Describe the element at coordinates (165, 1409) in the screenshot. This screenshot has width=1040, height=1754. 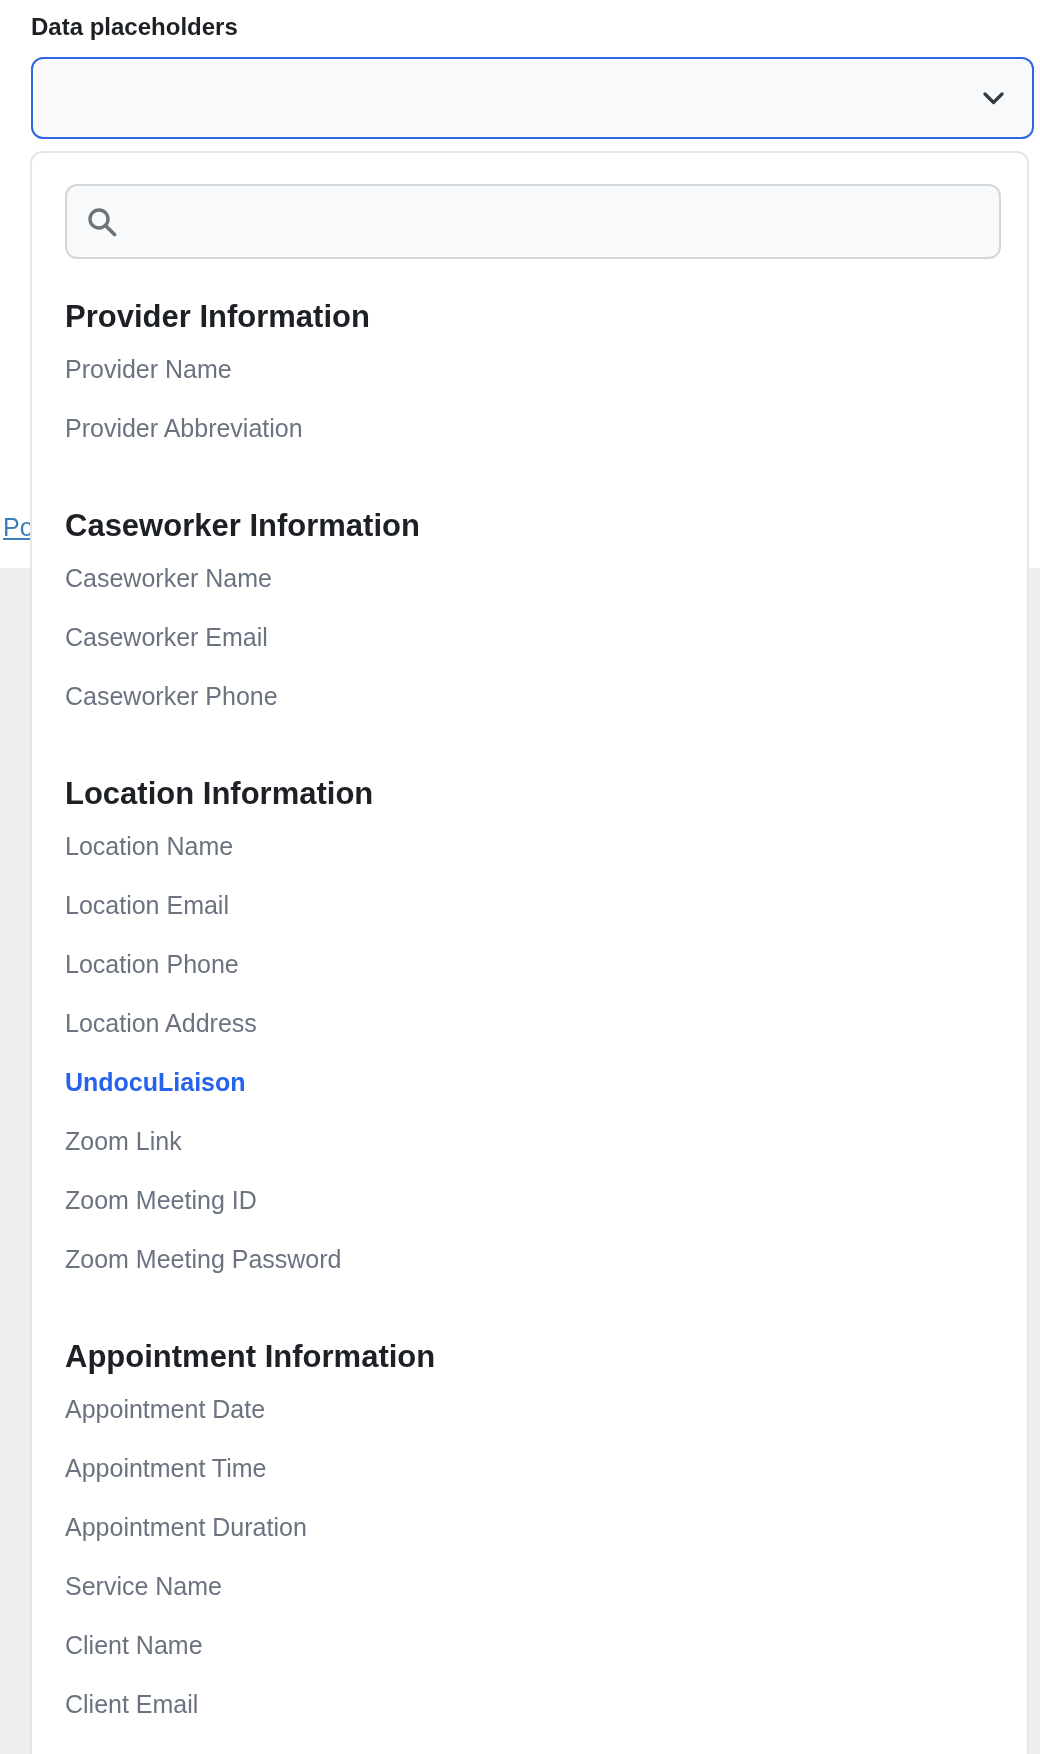
I see `menu-option: Appointment Date` at that location.